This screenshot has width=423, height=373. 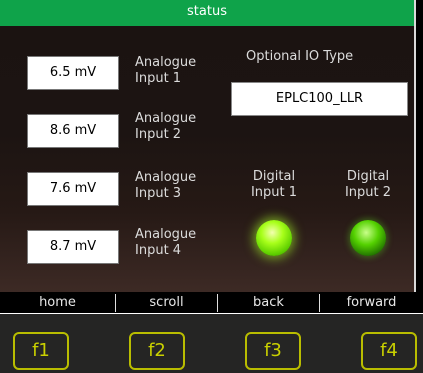 What do you see at coordinates (73, 73) in the screenshot?
I see `analogue-input-1-value: 6.5 mV` at bounding box center [73, 73].